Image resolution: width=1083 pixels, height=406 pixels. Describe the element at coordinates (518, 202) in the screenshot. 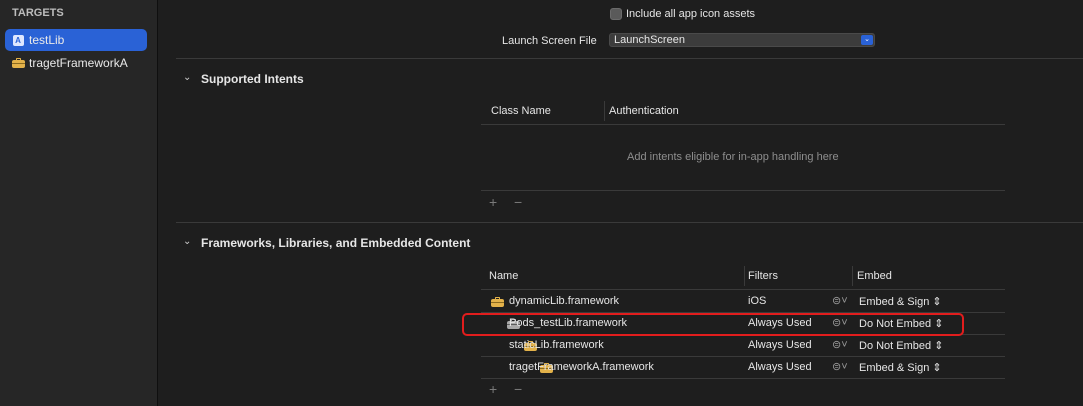

I see `remove-intent-button: −` at that location.